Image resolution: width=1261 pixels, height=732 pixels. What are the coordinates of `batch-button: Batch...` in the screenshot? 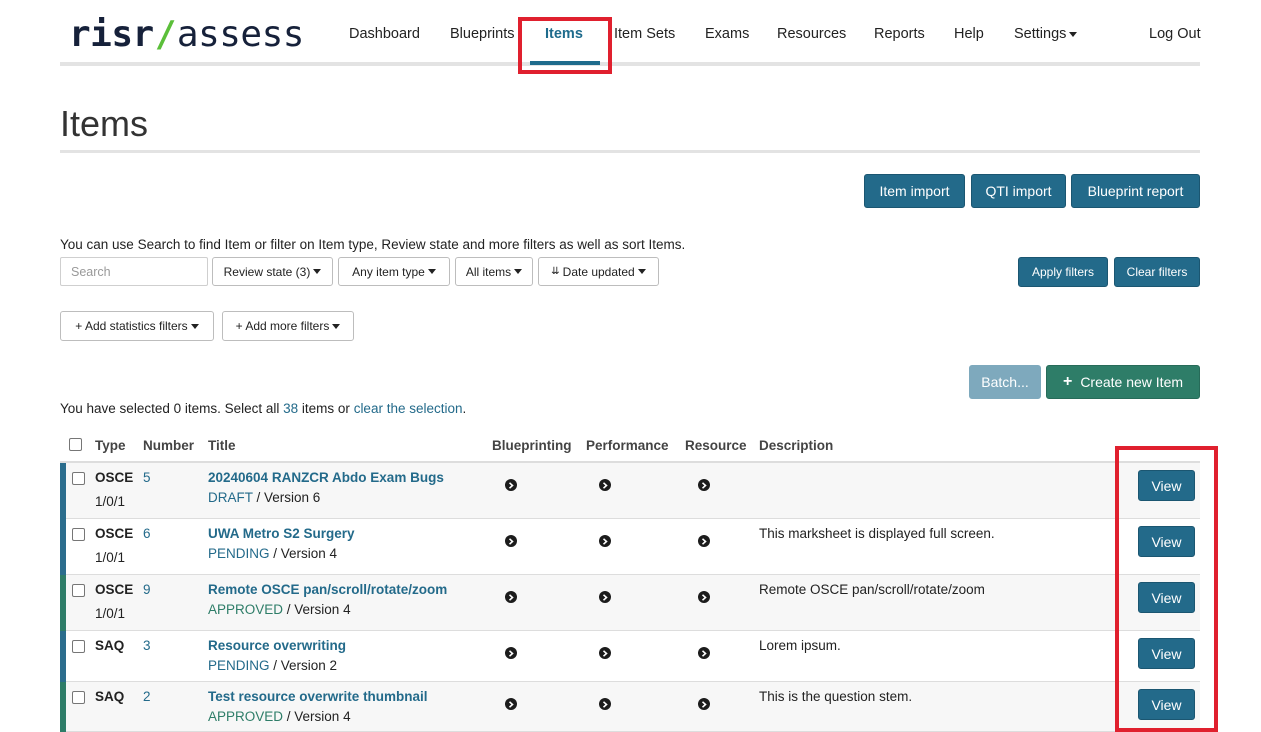 It's located at (1005, 382).